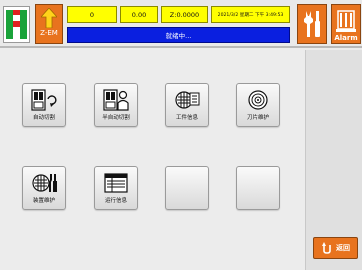 This screenshot has height=270, width=362. Describe the element at coordinates (326, 248) in the screenshot. I see `return-icon` at that location.